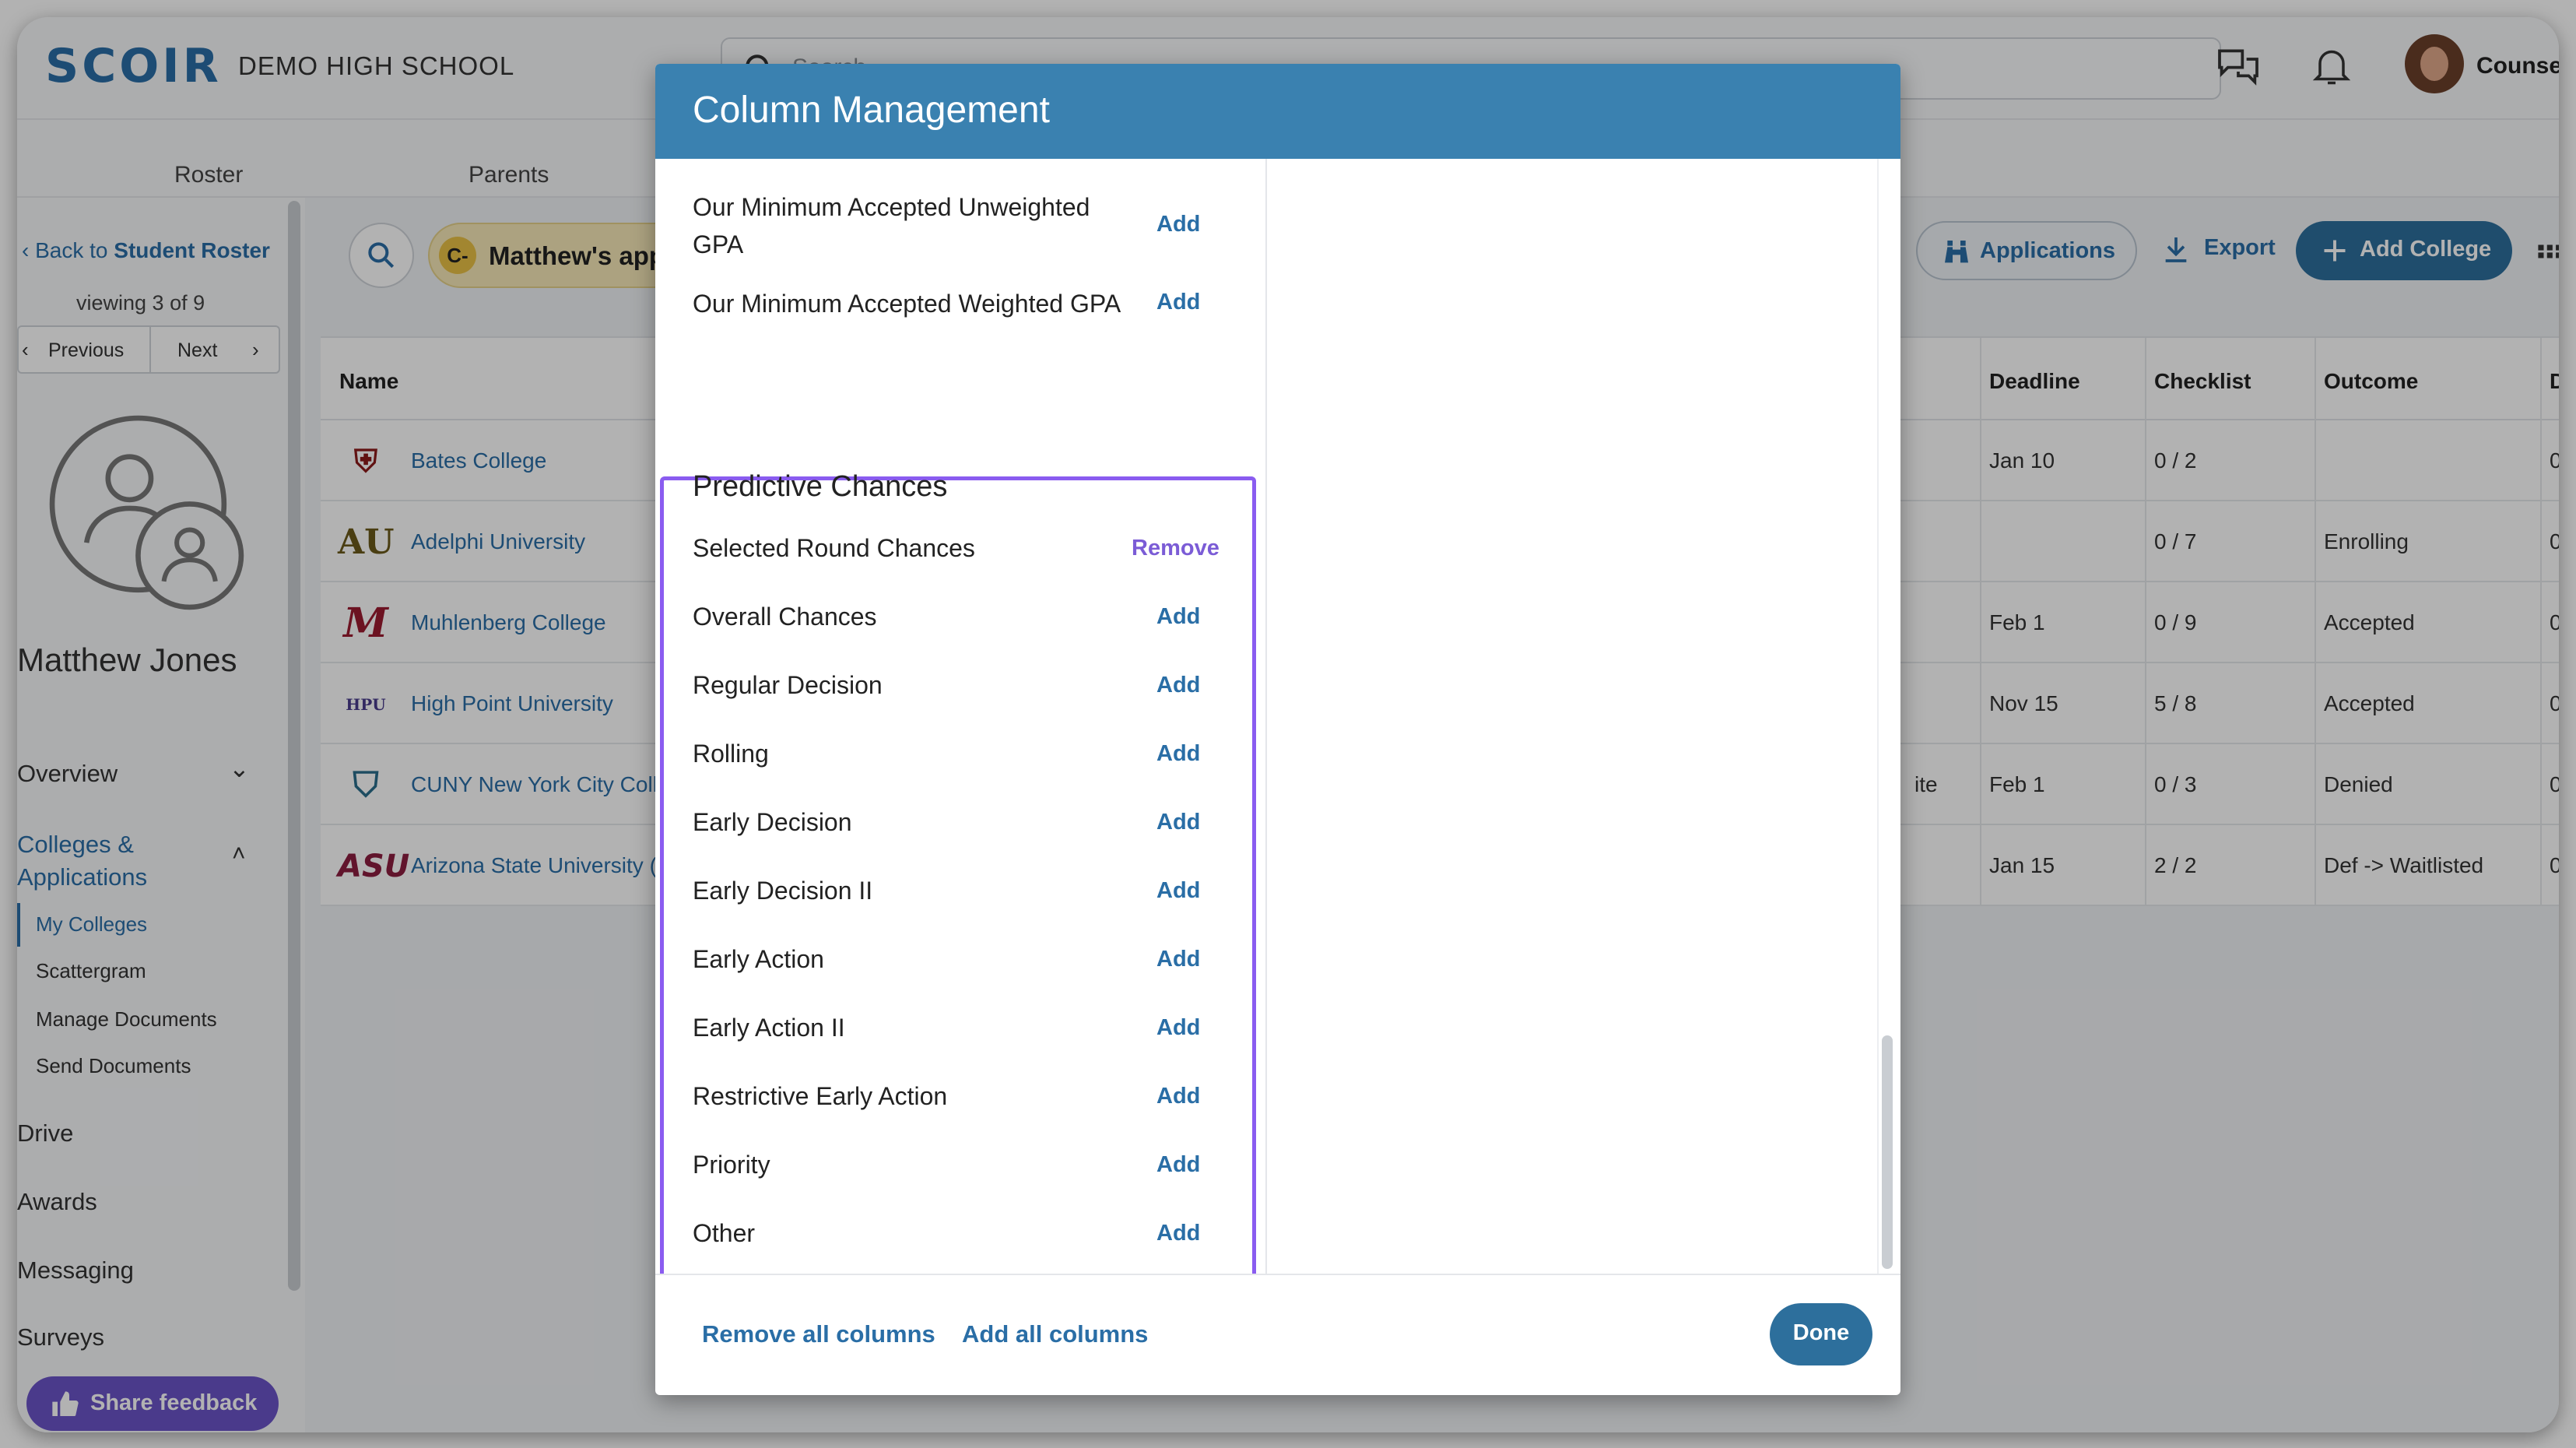 The image size is (2576, 1448). What do you see at coordinates (725, 1233) in the screenshot?
I see `column-option-label: Other` at bounding box center [725, 1233].